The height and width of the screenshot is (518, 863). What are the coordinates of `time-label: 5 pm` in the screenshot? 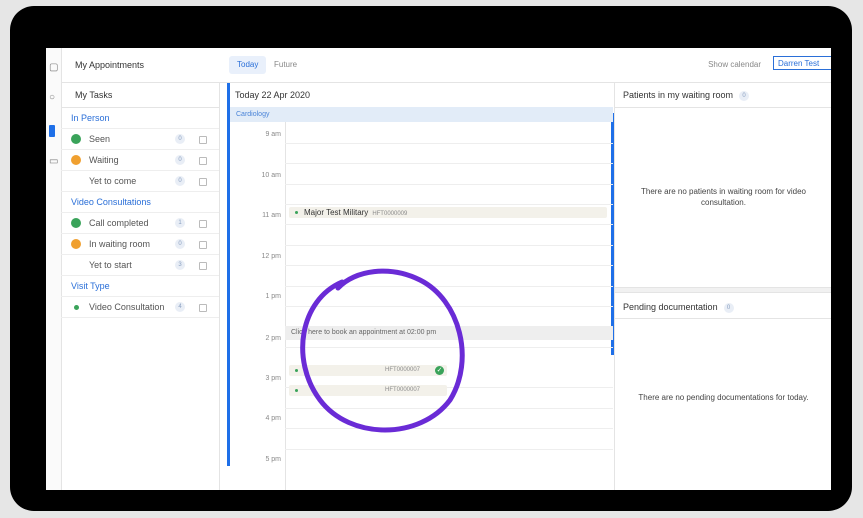 It's located at (273, 459).